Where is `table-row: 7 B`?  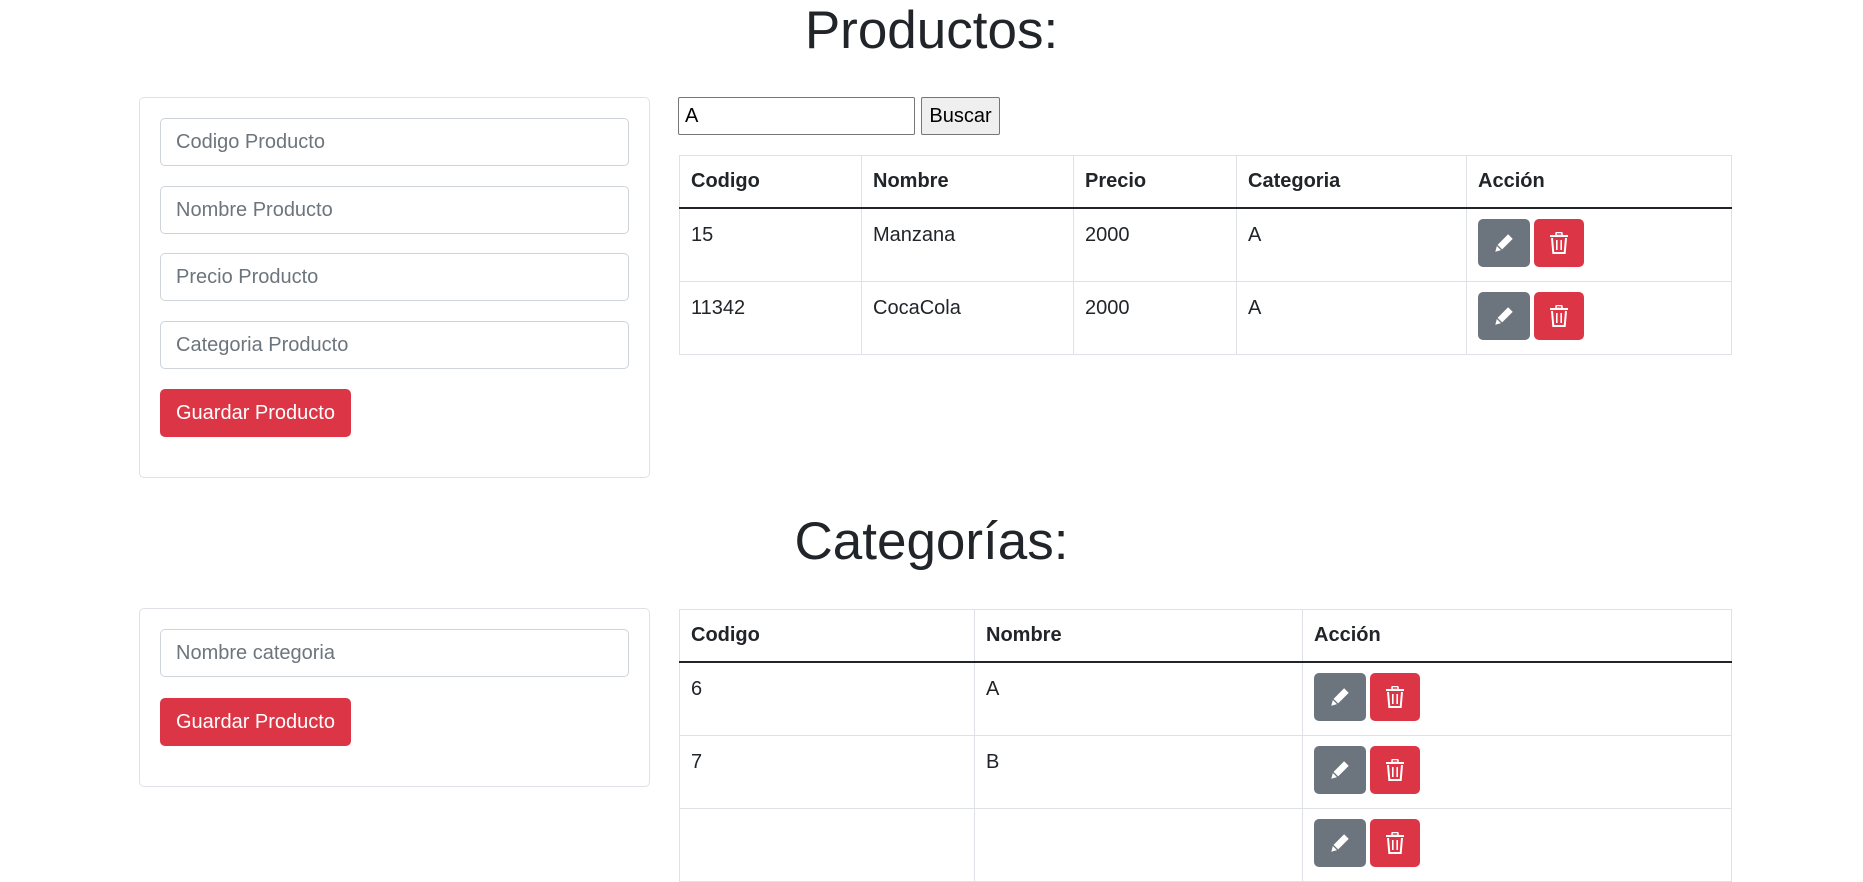
table-row: 7 B is located at coordinates (1205, 771).